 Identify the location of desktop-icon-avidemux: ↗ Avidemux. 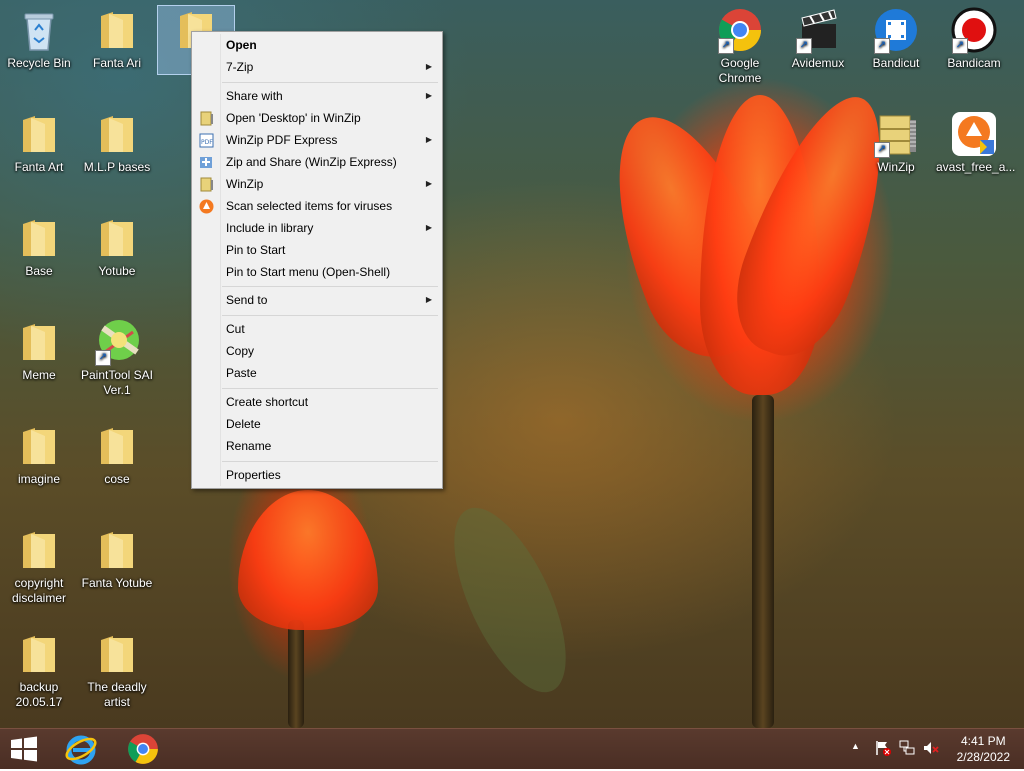
(818, 38).